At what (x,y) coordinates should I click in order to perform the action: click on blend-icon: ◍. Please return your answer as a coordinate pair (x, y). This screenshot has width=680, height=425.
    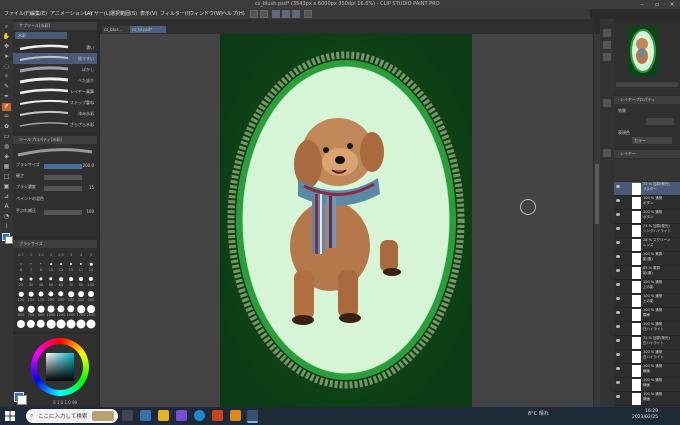
    Looking at the image, I should click on (6, 147).